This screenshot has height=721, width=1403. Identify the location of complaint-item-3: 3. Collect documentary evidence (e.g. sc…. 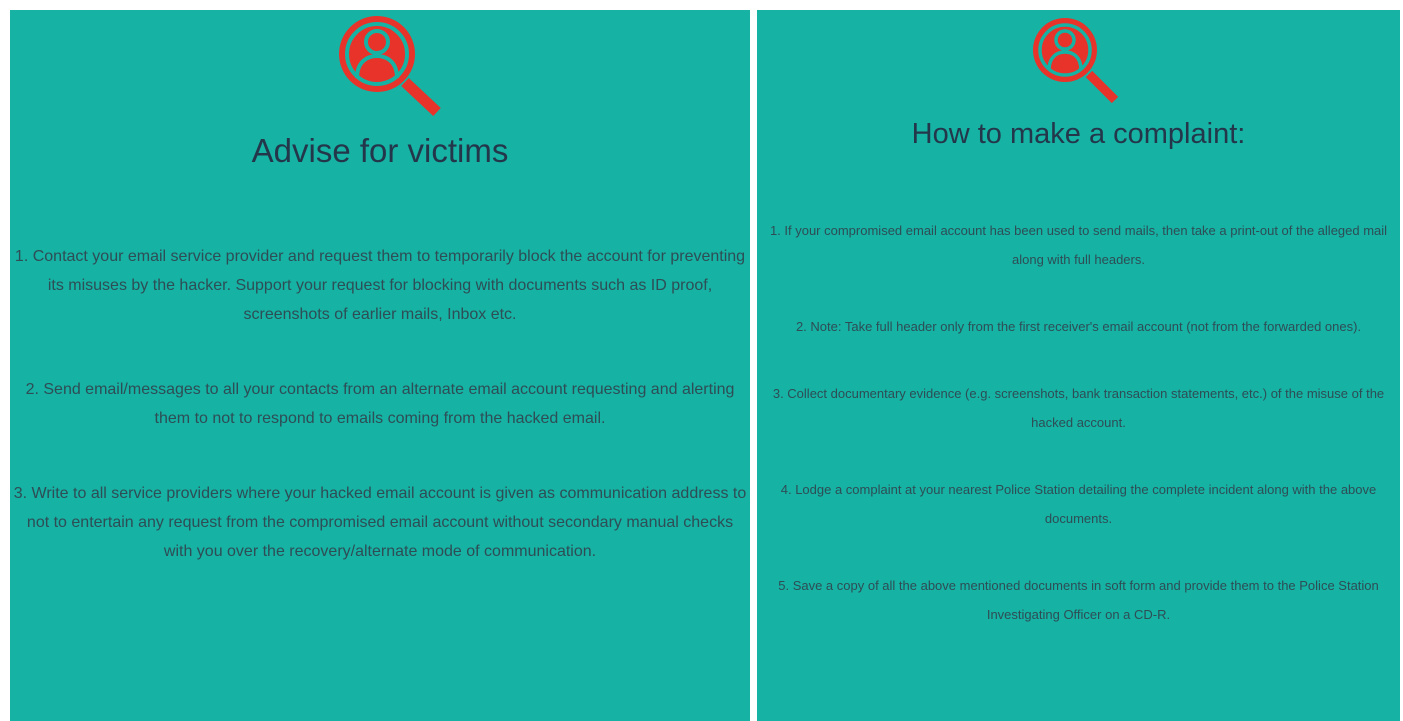
(1078, 408).